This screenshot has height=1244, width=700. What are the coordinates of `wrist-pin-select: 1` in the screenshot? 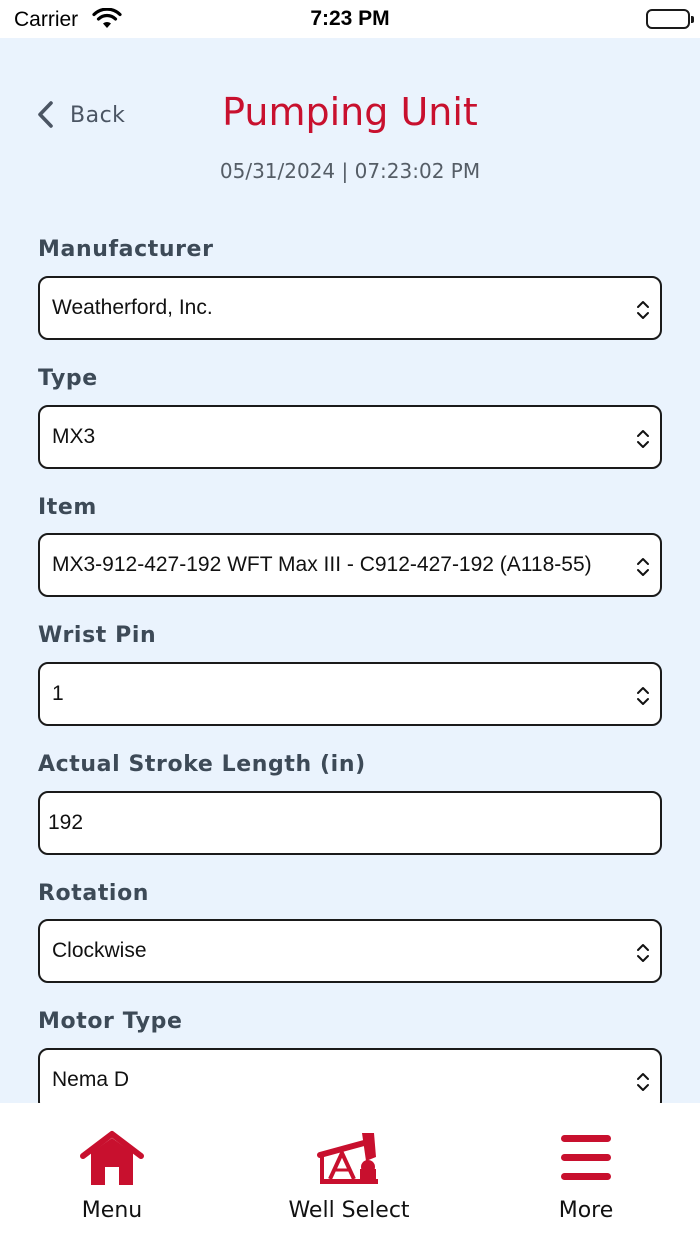 It's located at (350, 694).